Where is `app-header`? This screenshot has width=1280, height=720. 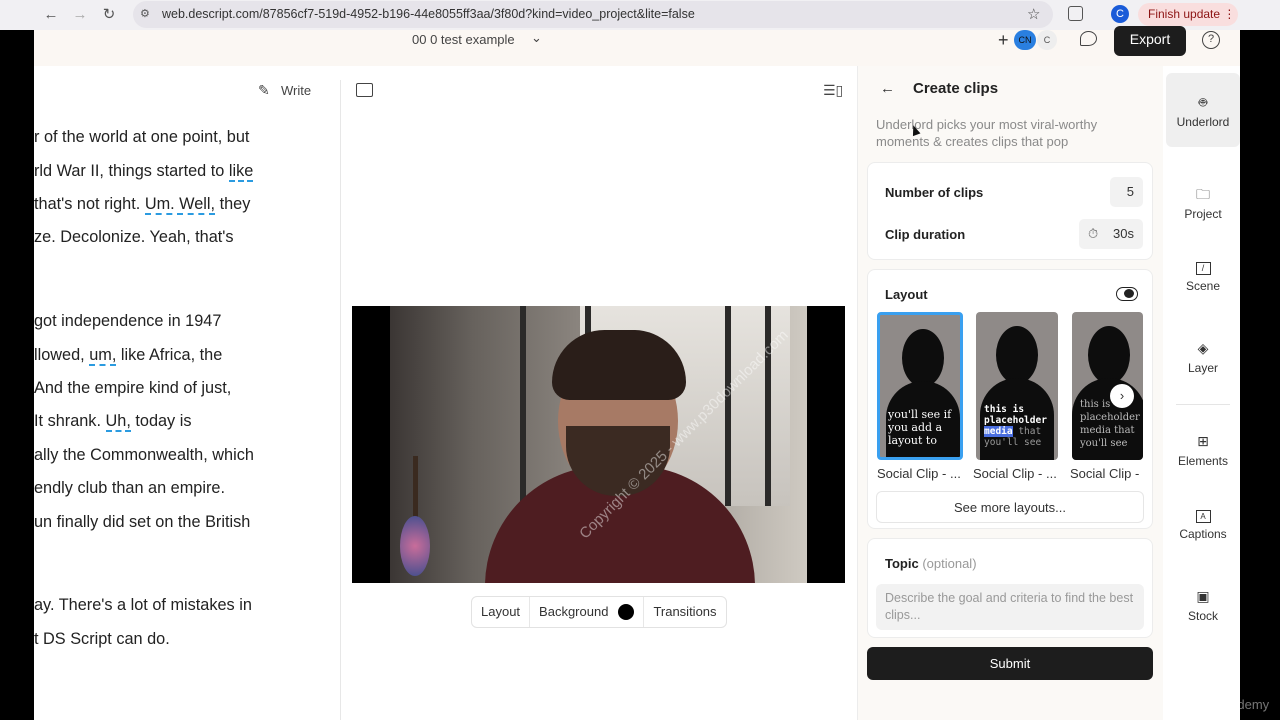 app-header is located at coordinates (637, 48).